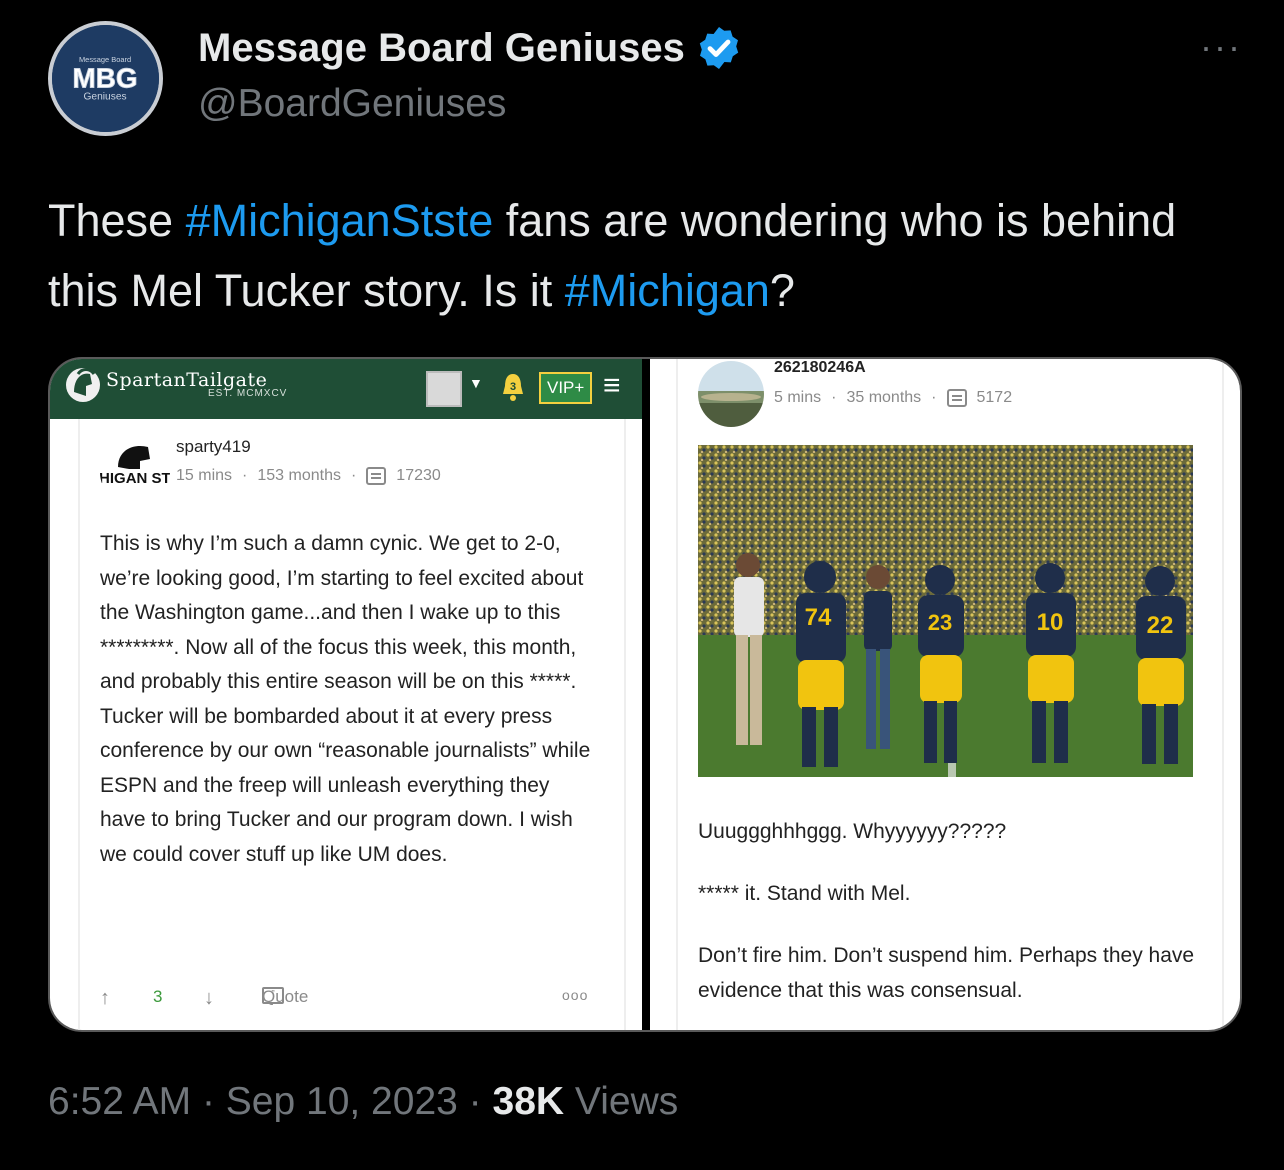  I want to click on author-avatar: Message Board MBG Geniuses, so click(105, 78).